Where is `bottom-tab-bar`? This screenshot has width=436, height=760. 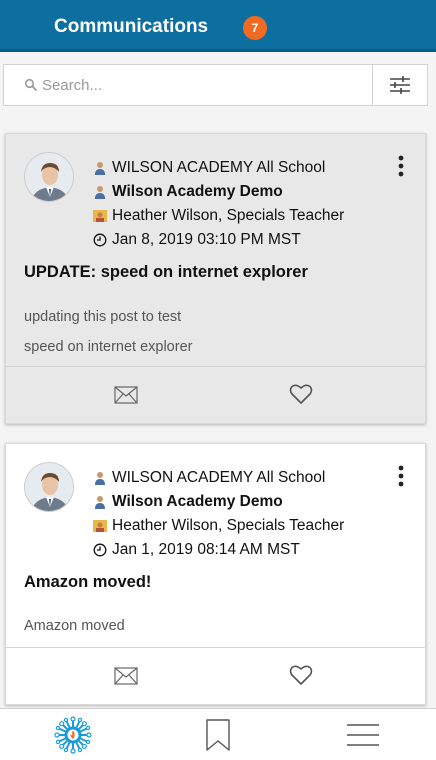 bottom-tab-bar is located at coordinates (218, 734).